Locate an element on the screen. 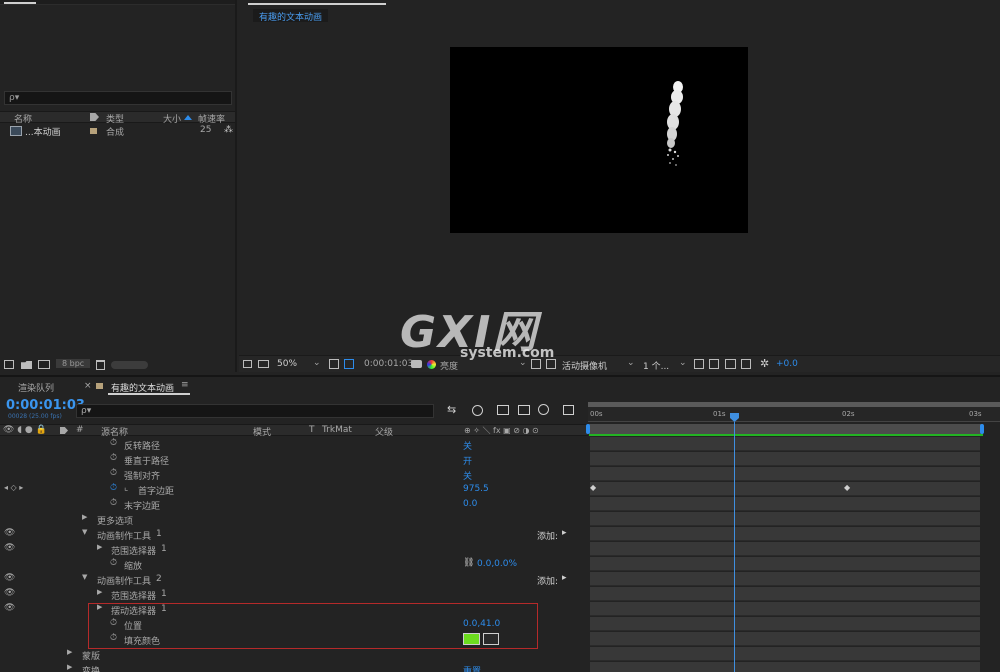 This screenshot has height=672, width=1000. property-value: 开 is located at coordinates (467, 460).